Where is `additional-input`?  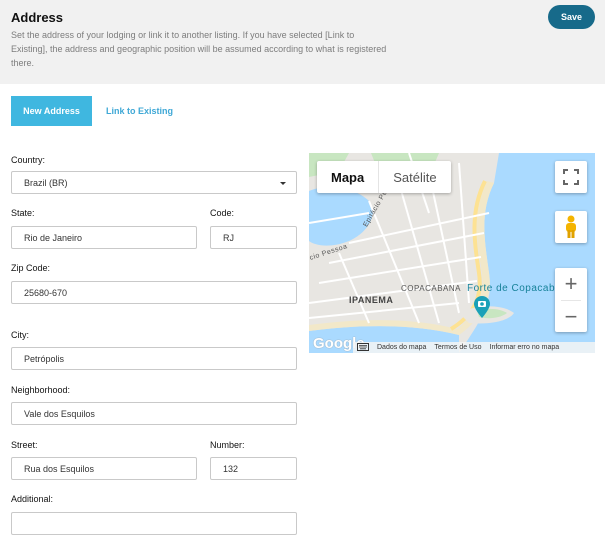 additional-input is located at coordinates (154, 523).